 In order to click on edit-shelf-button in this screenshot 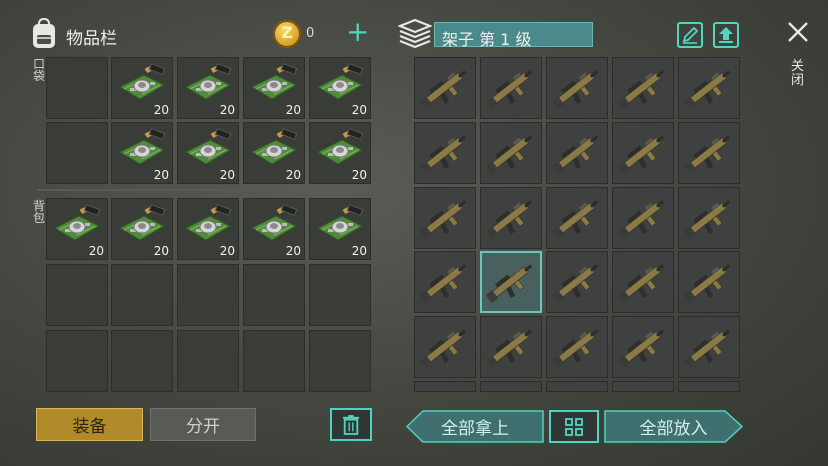, I will do `click(690, 35)`.